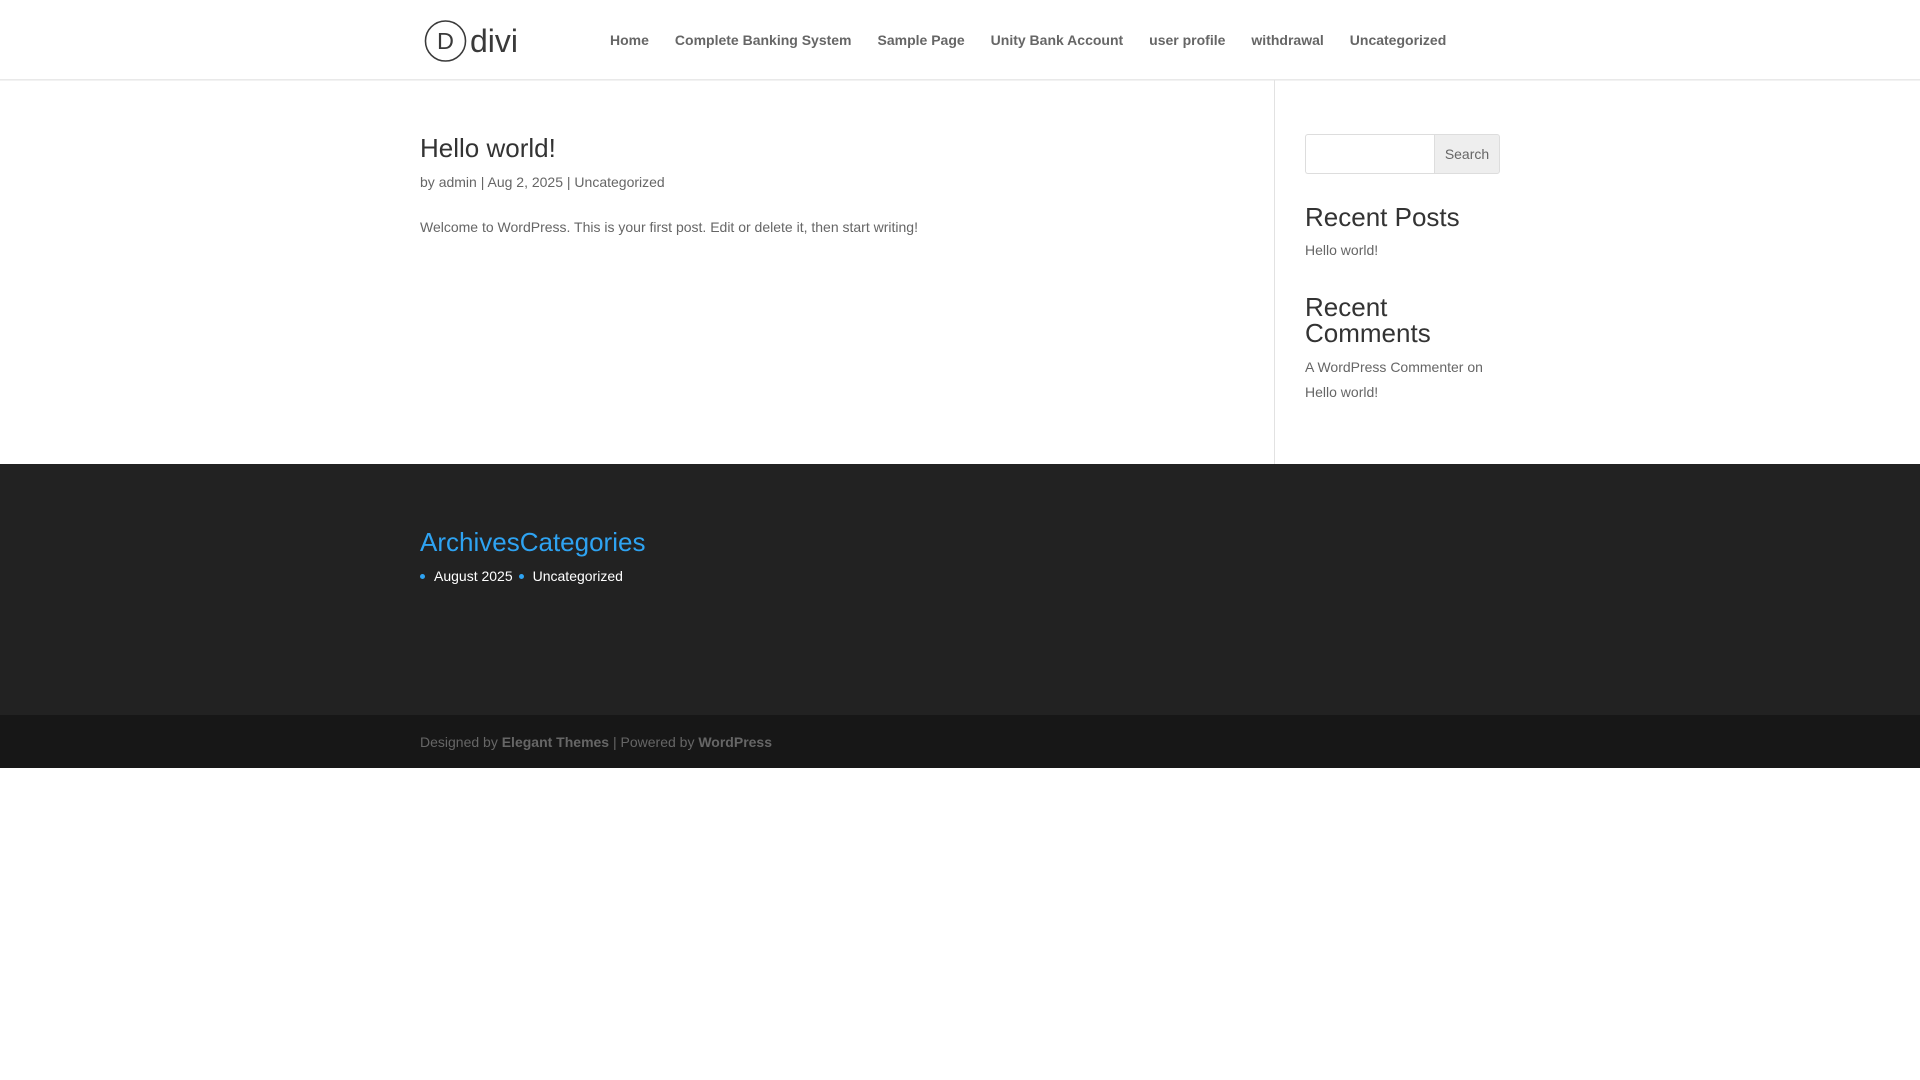  What do you see at coordinates (629, 40) in the screenshot?
I see `nav-item-home: Home` at bounding box center [629, 40].